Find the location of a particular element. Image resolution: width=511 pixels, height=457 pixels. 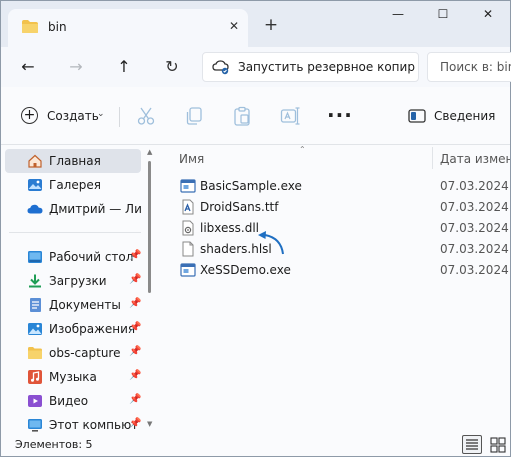

refresh-button: ↻ is located at coordinates (172, 67).